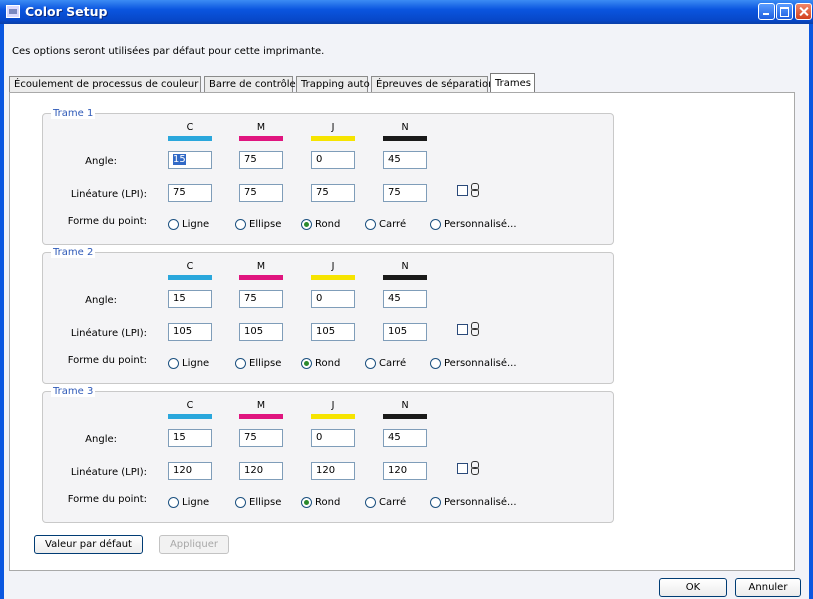 The width and height of the screenshot is (813, 599). I want to click on ink-cyan: C, so click(190, 131).